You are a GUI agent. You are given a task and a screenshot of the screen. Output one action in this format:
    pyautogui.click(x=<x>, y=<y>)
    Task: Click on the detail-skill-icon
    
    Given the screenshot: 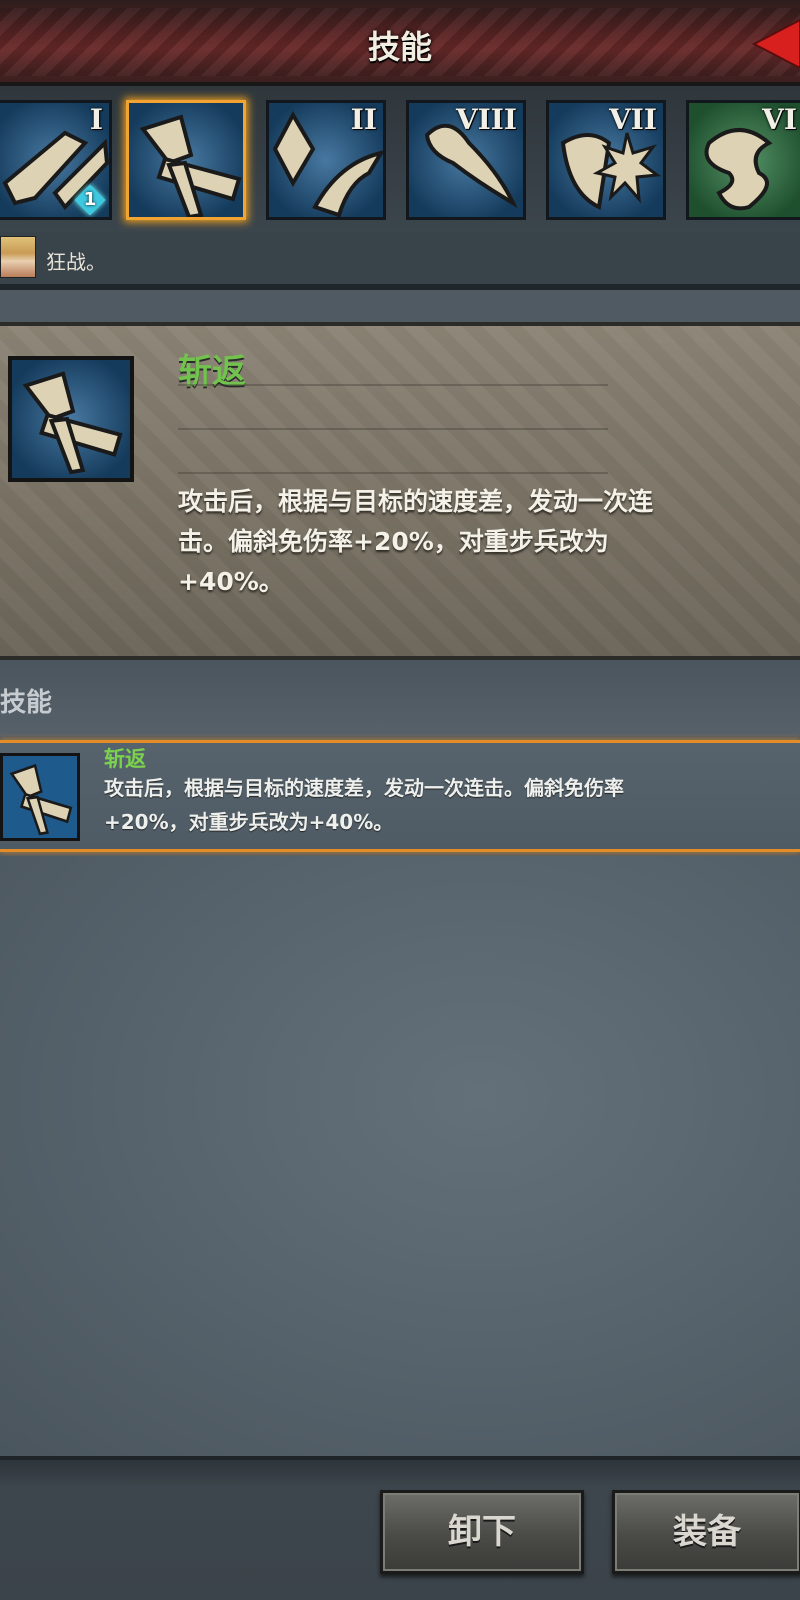 What is the action you would take?
    pyautogui.click(x=71, y=419)
    